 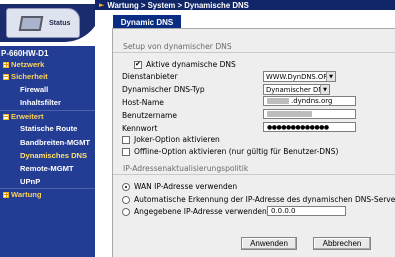 I want to click on sidebar-item-statische-route: Statische Route, so click(x=47, y=128).